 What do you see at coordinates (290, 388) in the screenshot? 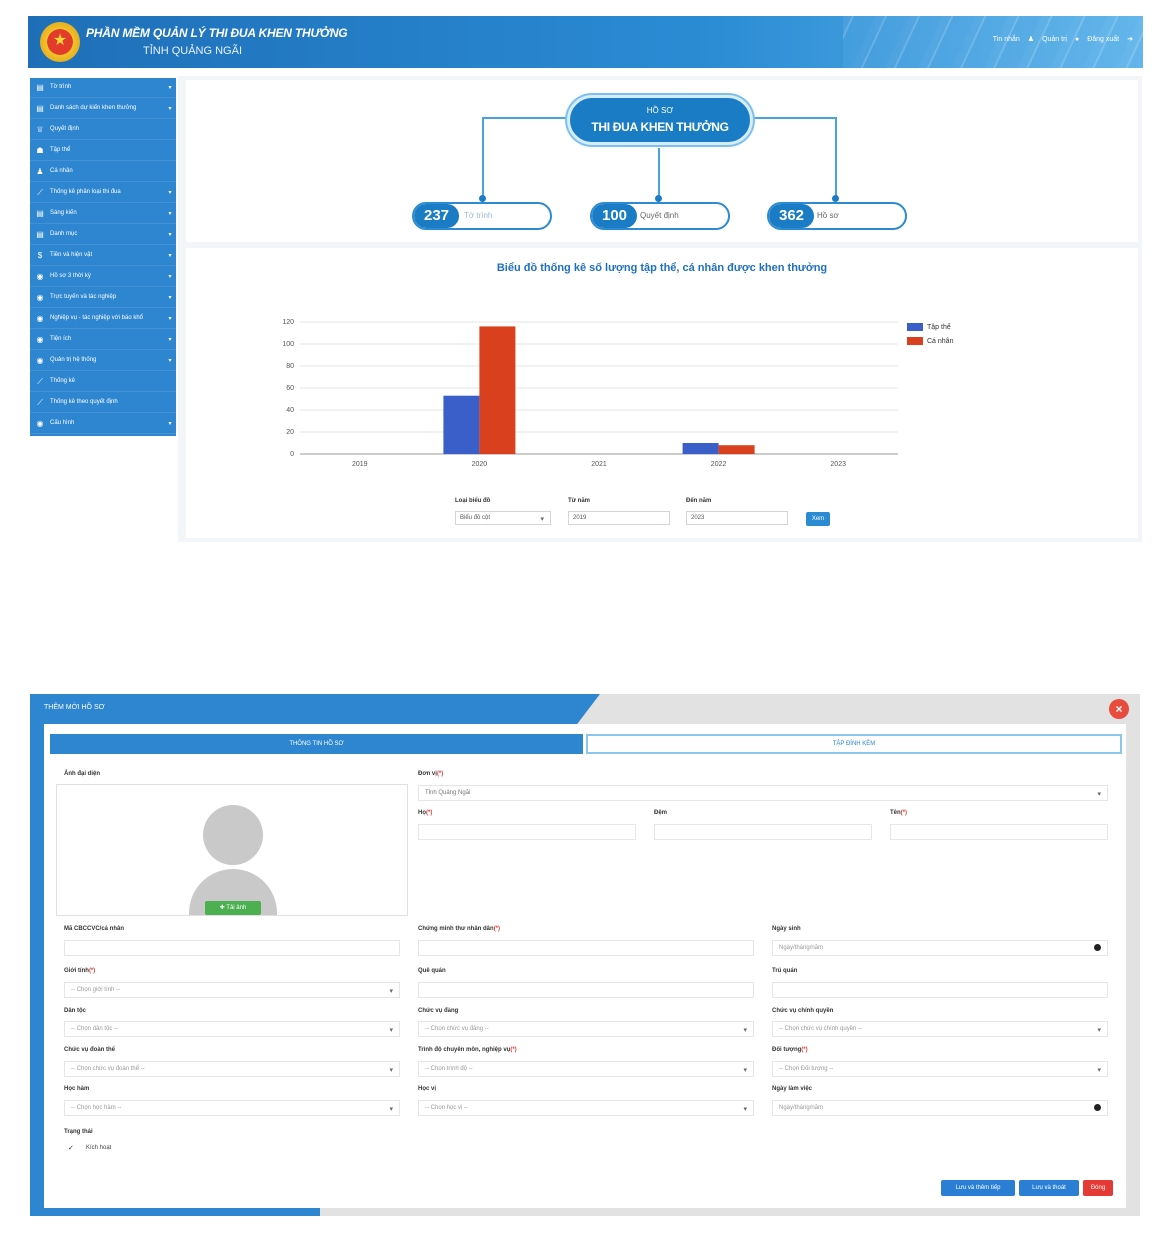
I see `y-tick-label: 60` at bounding box center [290, 388].